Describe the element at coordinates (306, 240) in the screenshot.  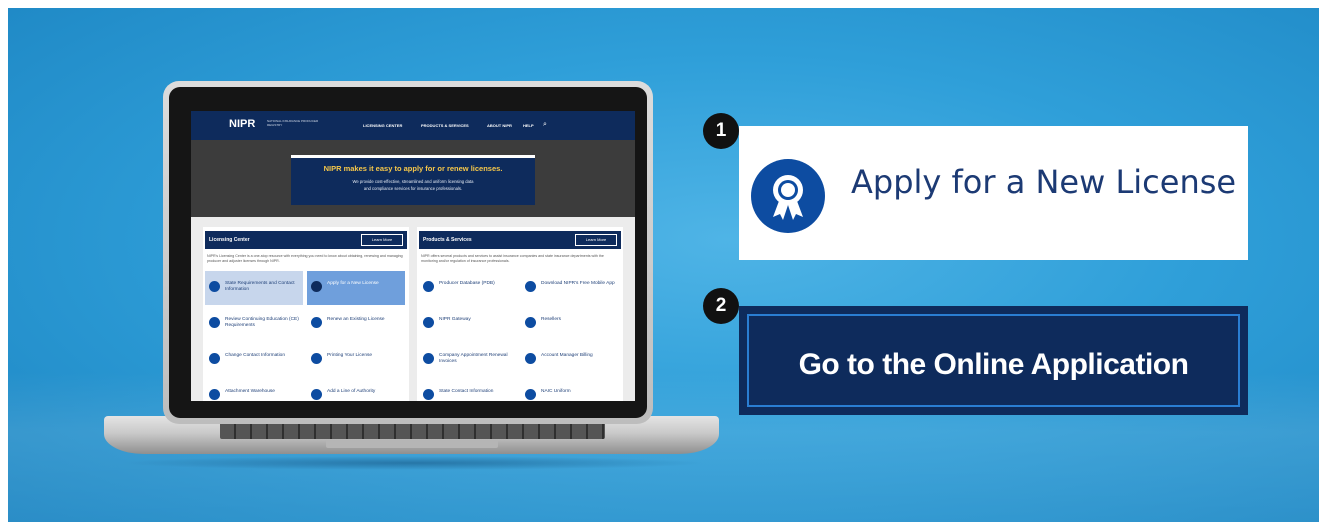
I see `panel-header: Licensing Center Learn More` at that location.